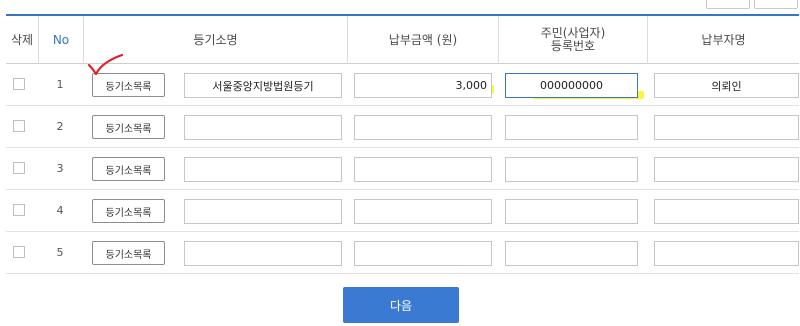  I want to click on resident-id-input: 000000000, so click(571, 85).